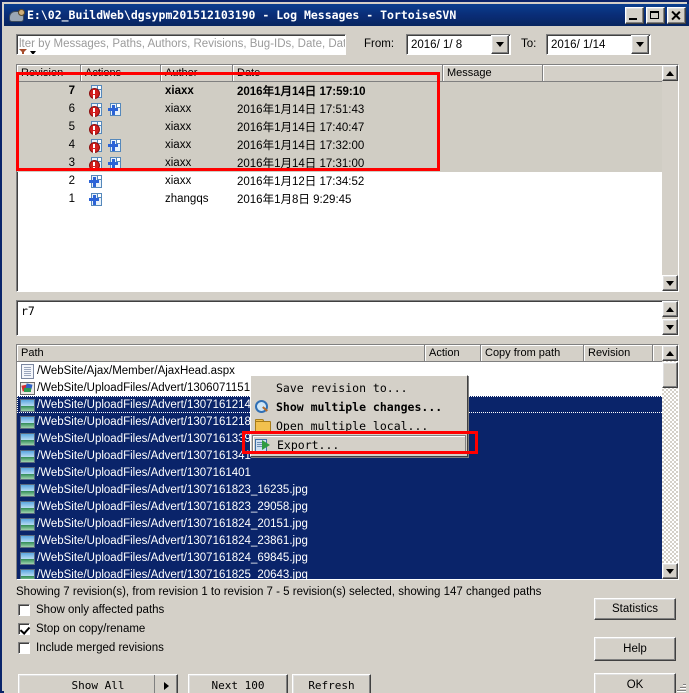 The height and width of the screenshot is (693, 689). Describe the element at coordinates (532, 353) in the screenshot. I see `column-header-copyfrom: Copy from path` at that location.